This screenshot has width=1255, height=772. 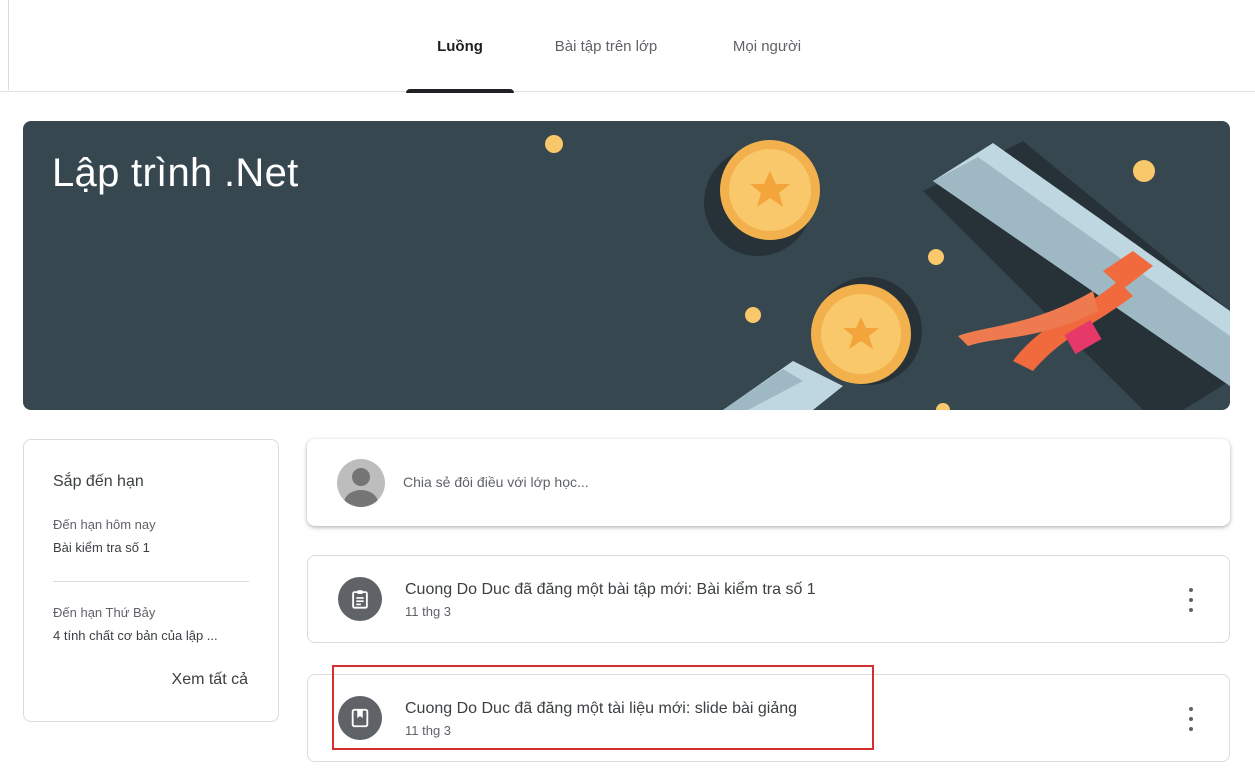 What do you see at coordinates (360, 599) in the screenshot?
I see `assignment-icon` at bounding box center [360, 599].